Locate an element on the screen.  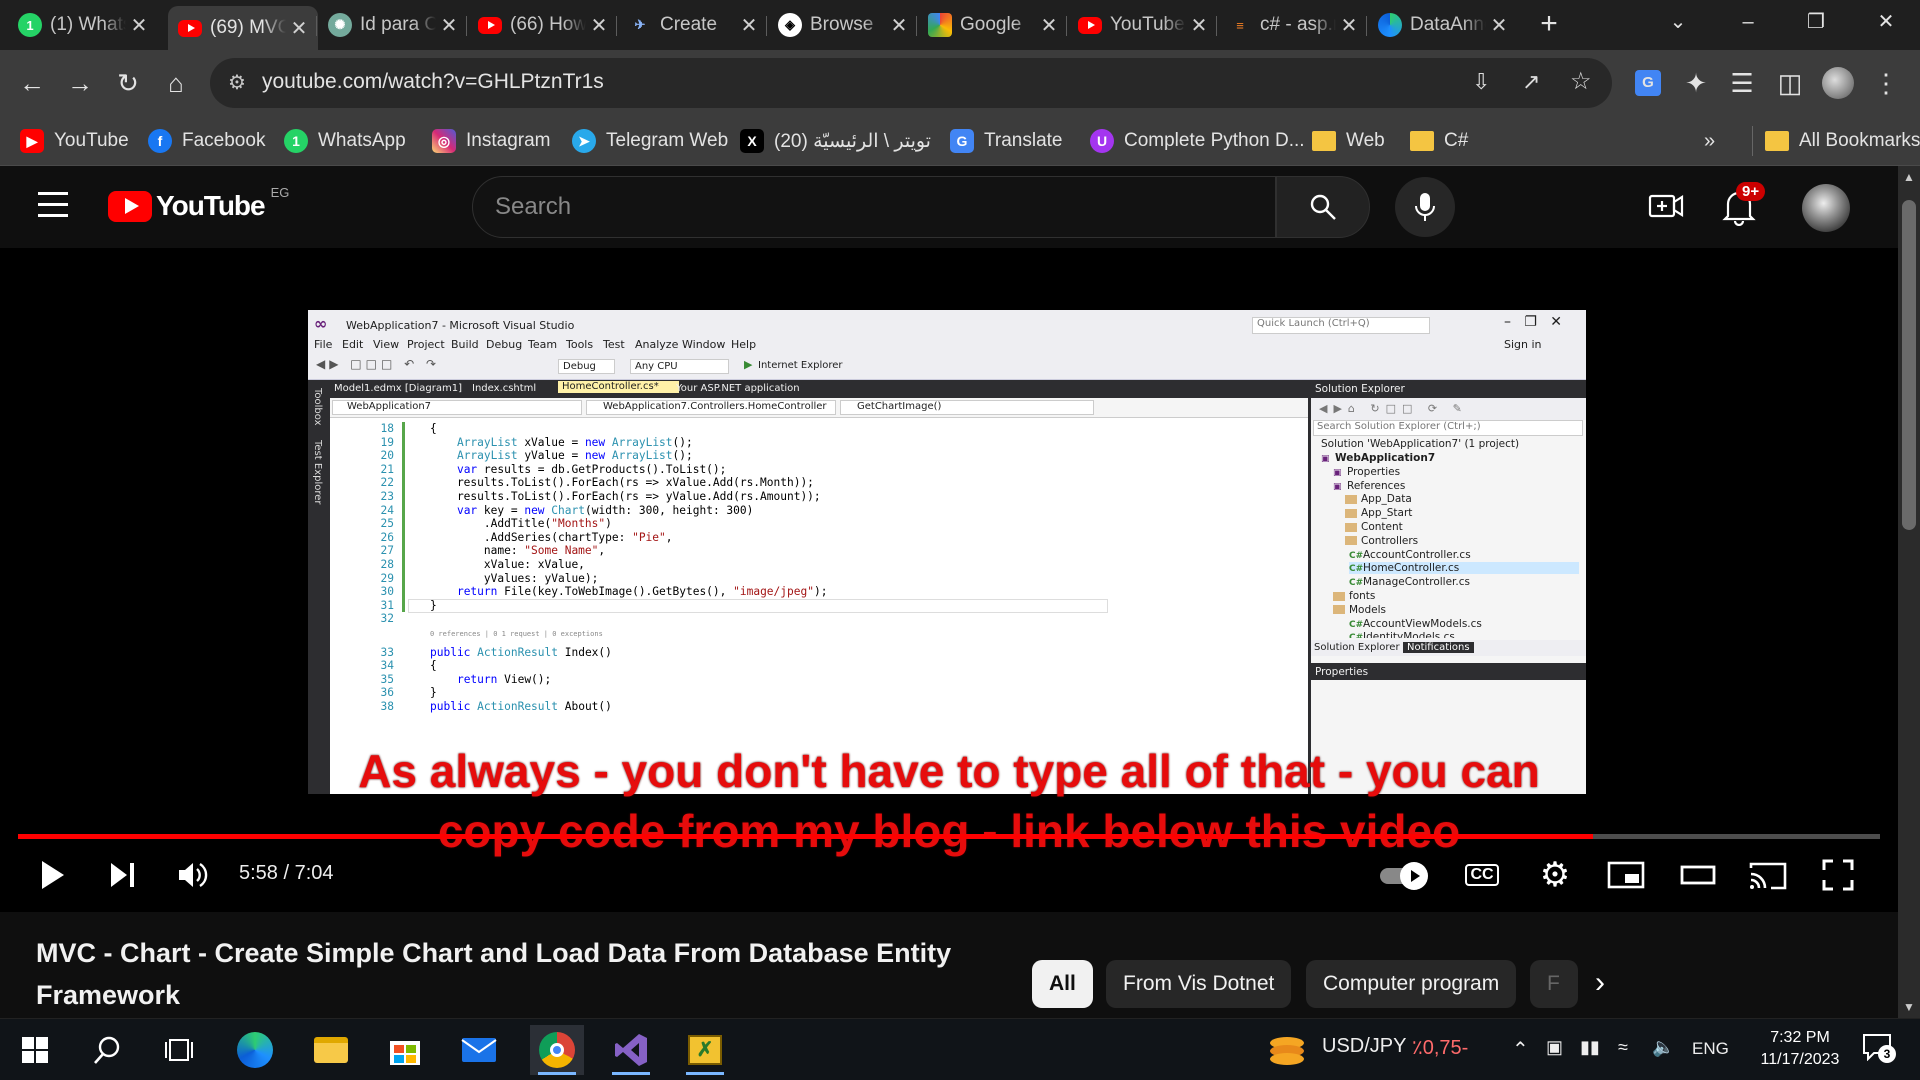
notification-center-icon: 3 is located at coordinates (1879, 1049).